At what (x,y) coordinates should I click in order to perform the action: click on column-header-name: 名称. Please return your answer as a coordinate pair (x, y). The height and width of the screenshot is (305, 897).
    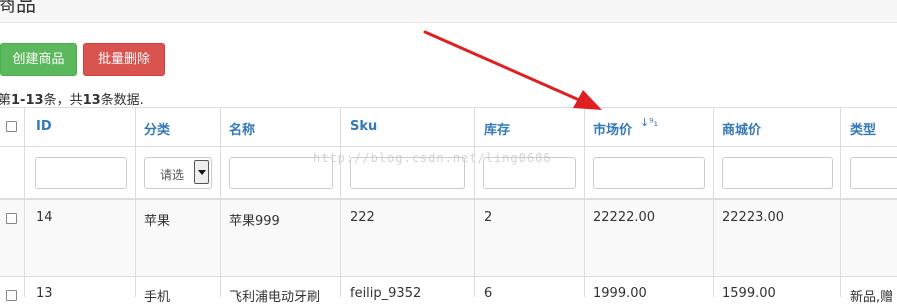
    Looking at the image, I should click on (242, 128).